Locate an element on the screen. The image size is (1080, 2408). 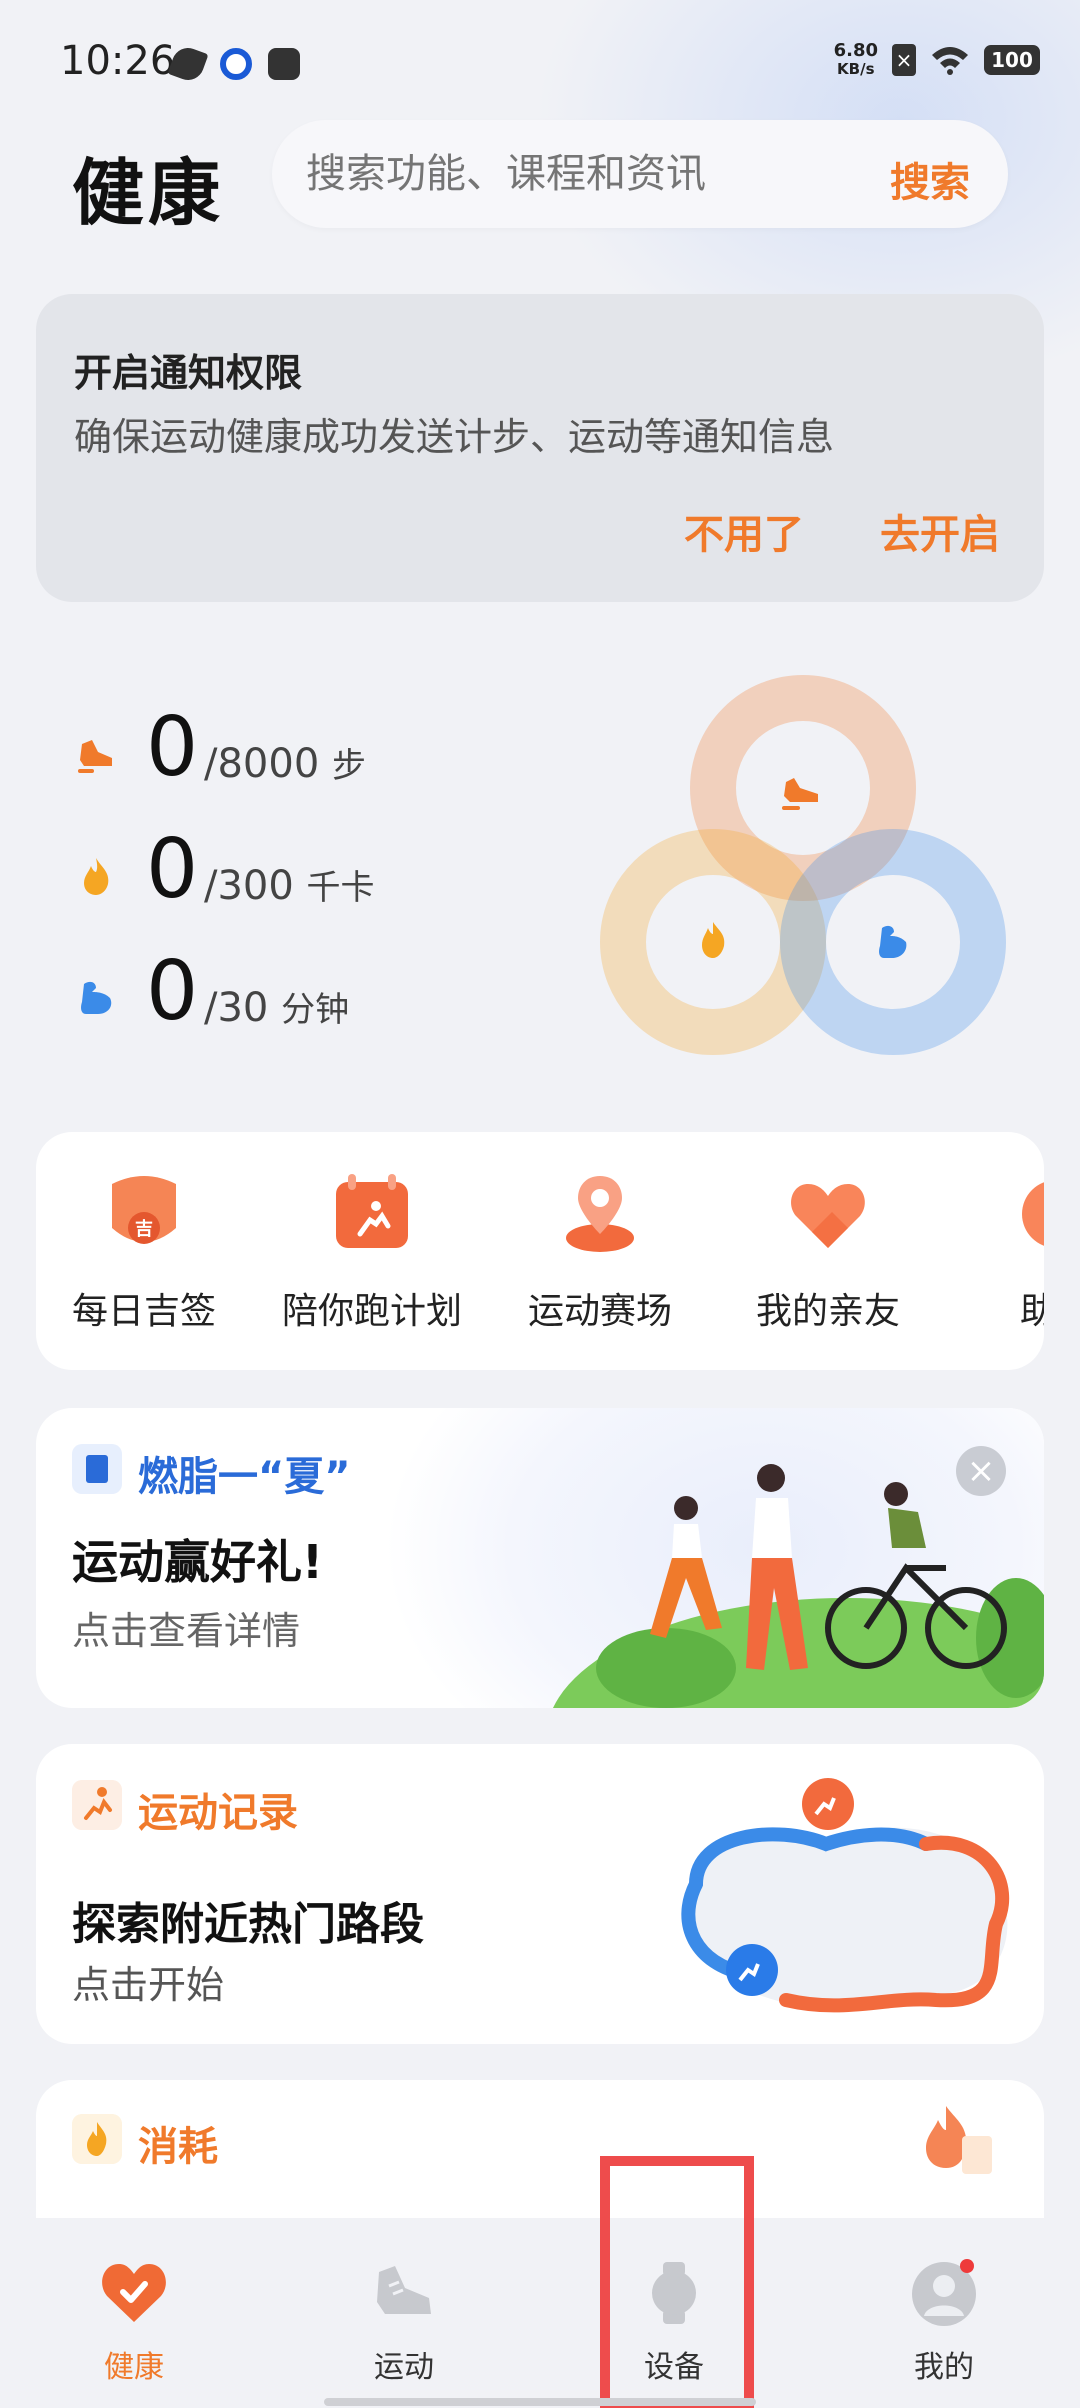
steps-goal-number: /8000 is located at coordinates (262, 764).